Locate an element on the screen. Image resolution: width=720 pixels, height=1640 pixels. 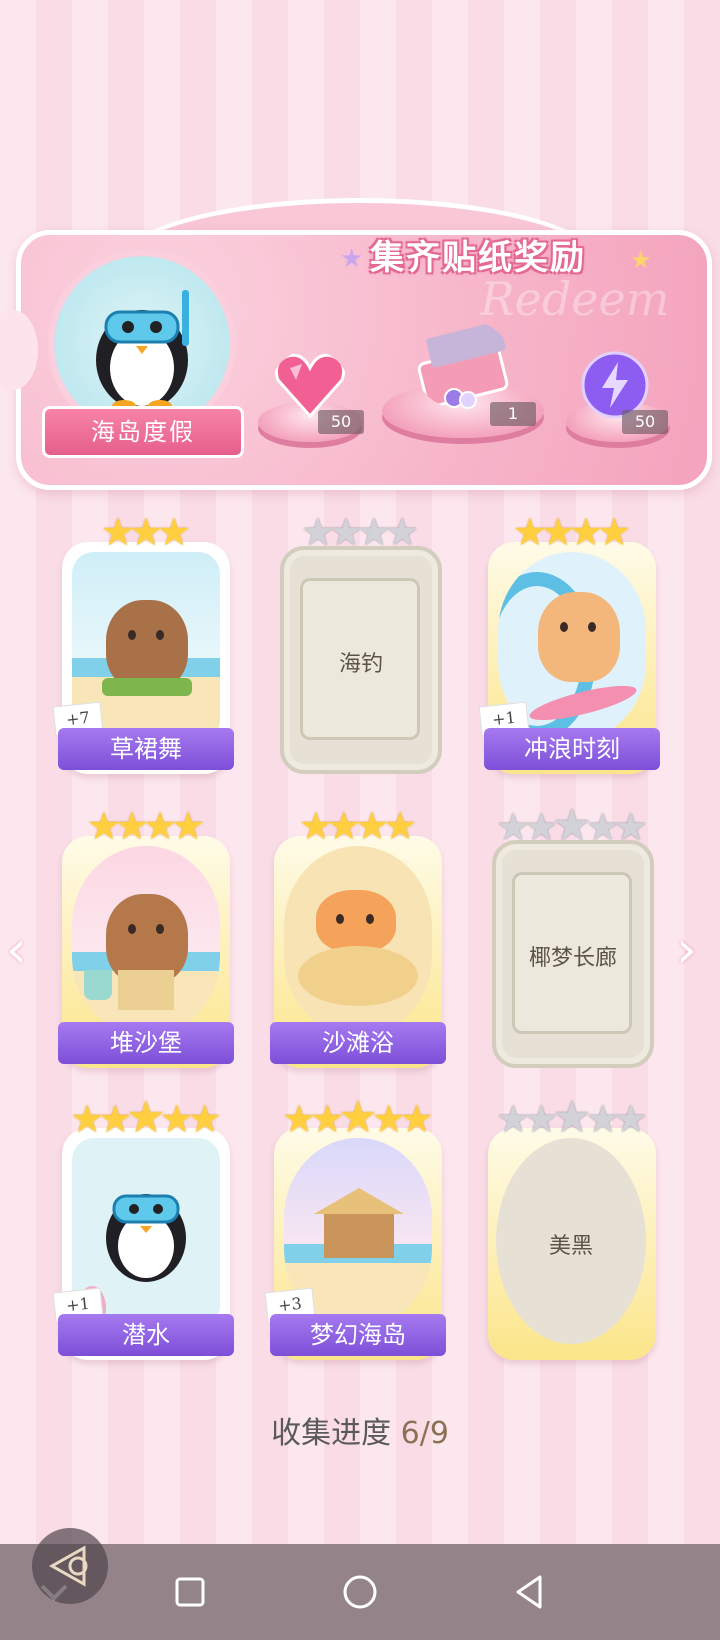
sticker-card-surfing-moment: ★★★★ +1 冲浪时刻 is located at coordinates (569, 643).